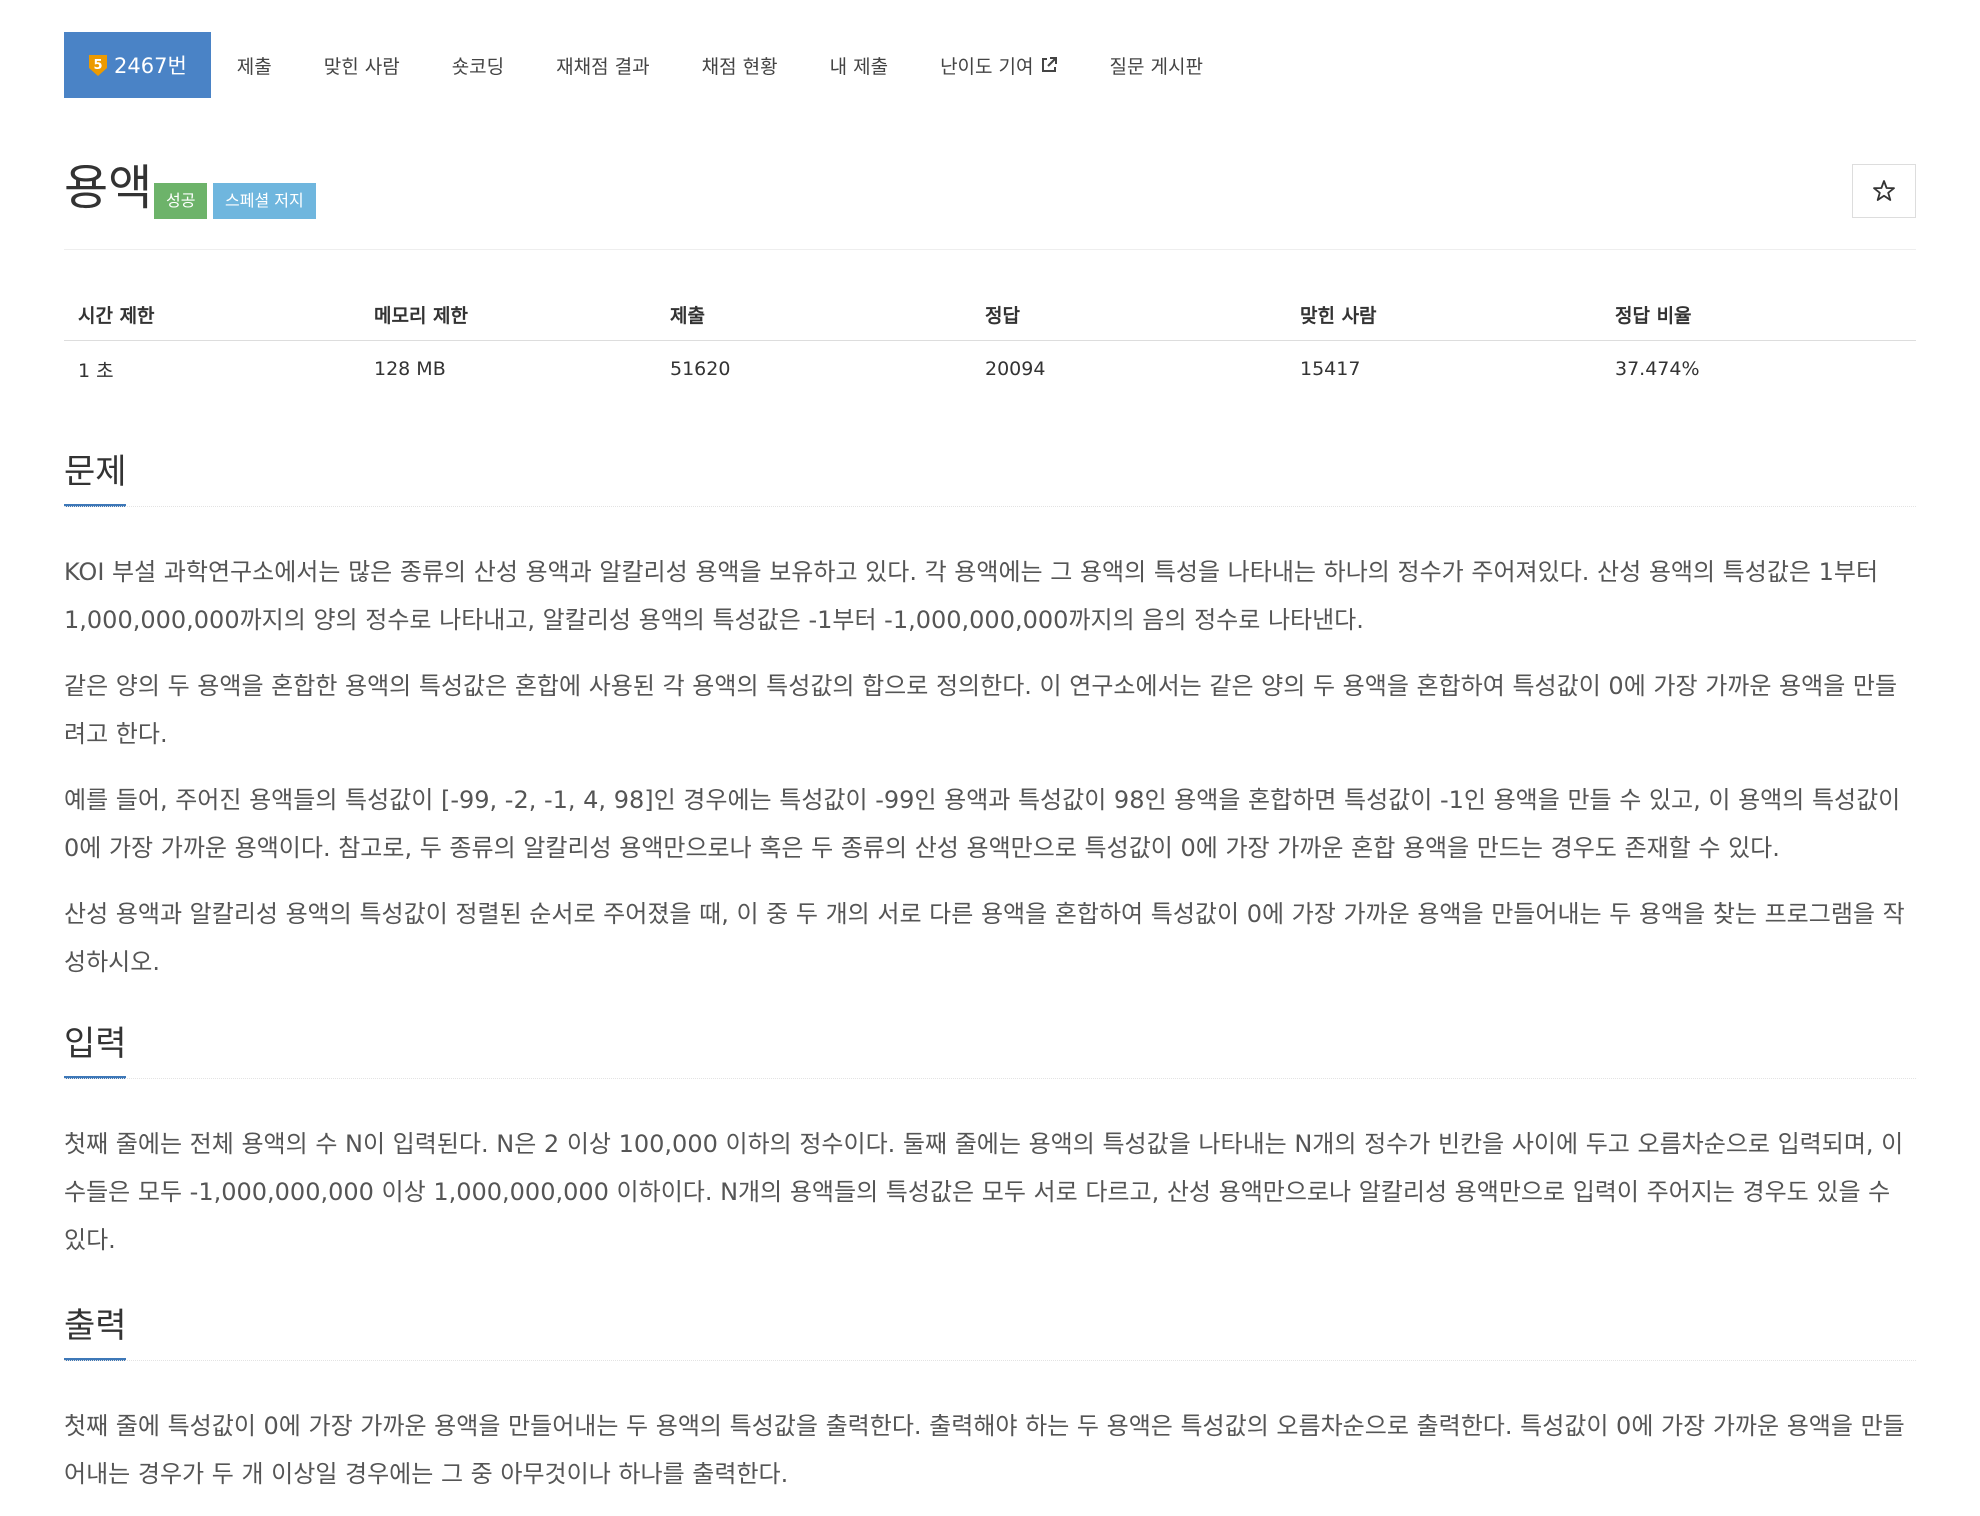  What do you see at coordinates (212, 315) in the screenshot?
I see `header-time-limit: 시간 제한` at bounding box center [212, 315].